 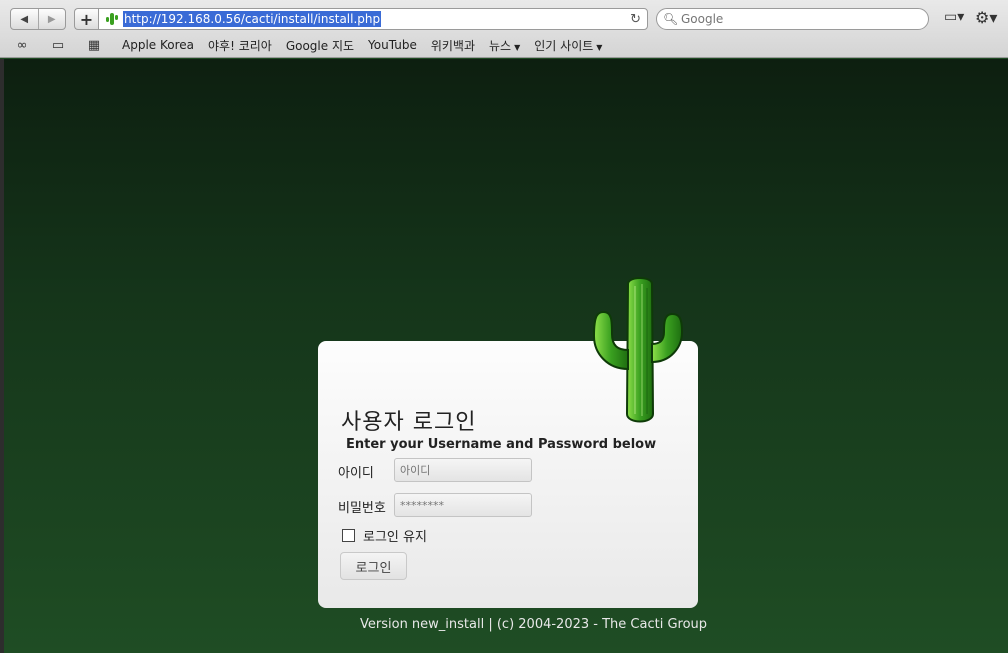 What do you see at coordinates (240, 45) in the screenshot?
I see `bookmark-yahoo-korea: 야후! 코리아` at bounding box center [240, 45].